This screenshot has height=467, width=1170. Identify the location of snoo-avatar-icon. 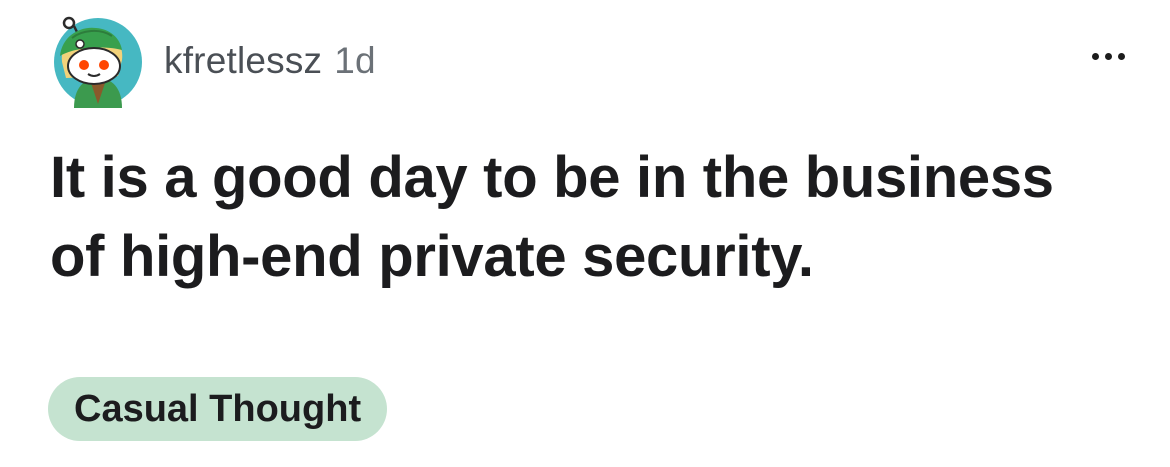
(98, 62).